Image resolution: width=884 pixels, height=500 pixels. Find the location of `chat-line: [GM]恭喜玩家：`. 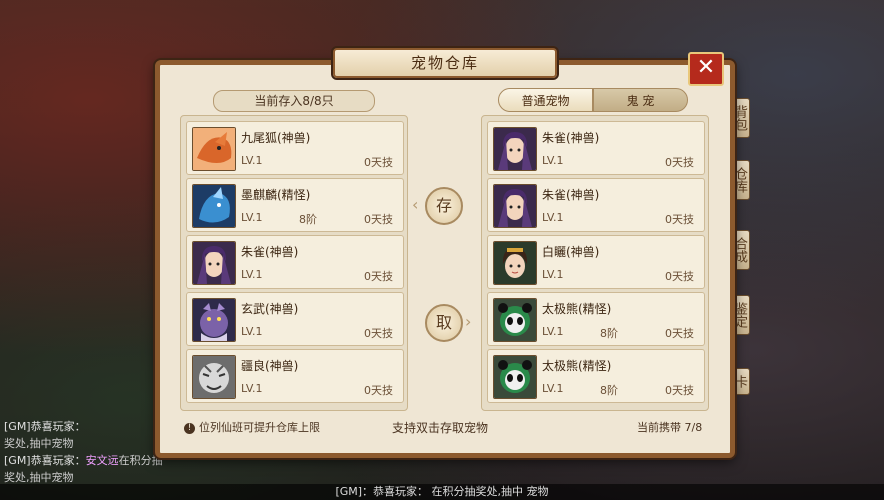

chat-line: [GM]恭喜玩家： is located at coordinates (45, 426).